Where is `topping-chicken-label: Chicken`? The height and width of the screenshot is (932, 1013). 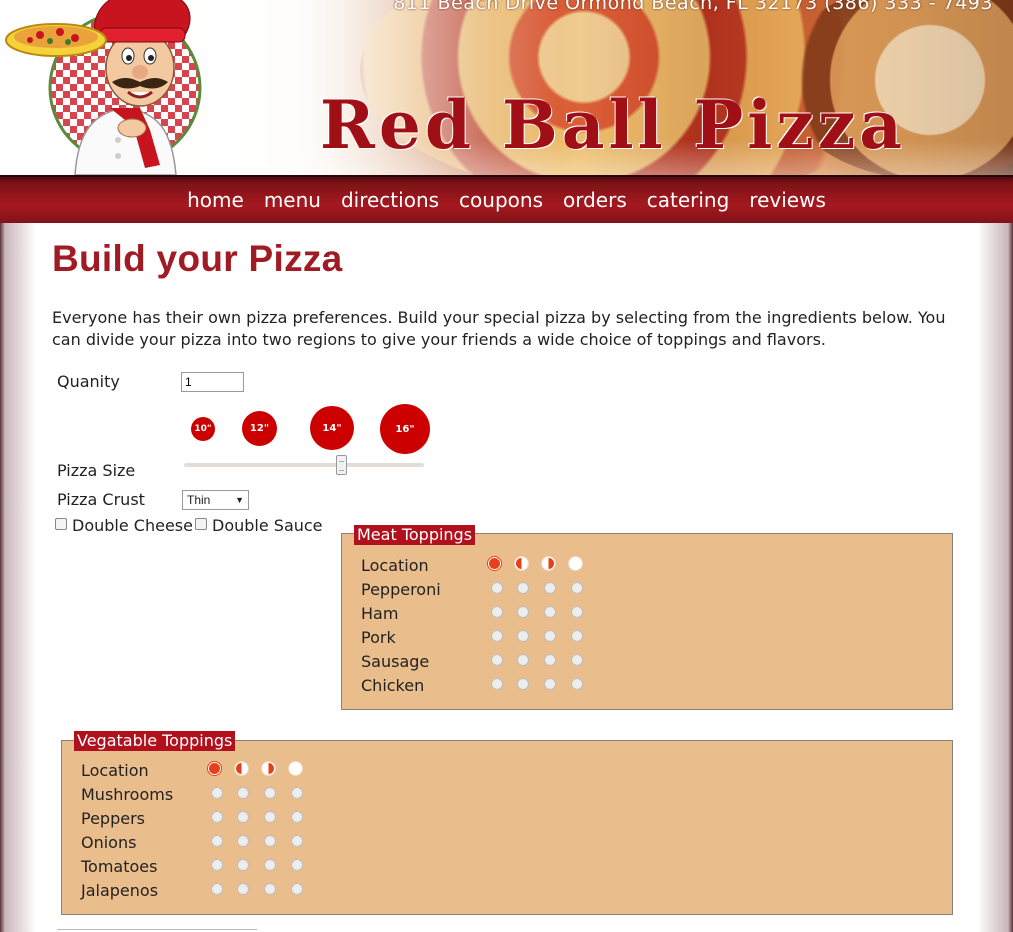 topping-chicken-label: Chicken is located at coordinates (393, 685).